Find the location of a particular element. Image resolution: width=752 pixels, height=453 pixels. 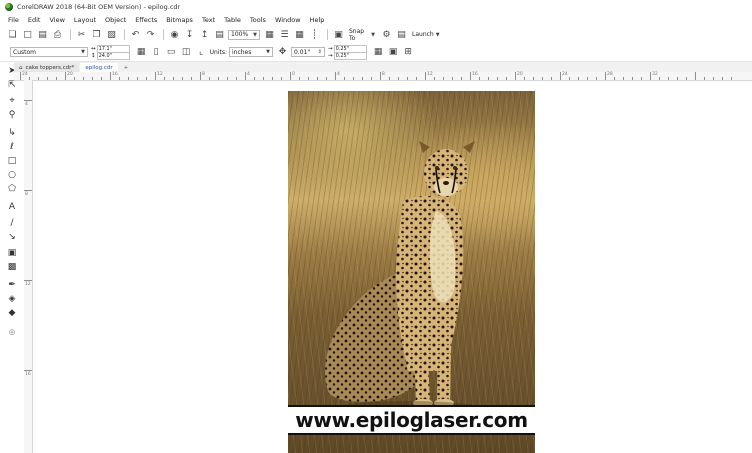

open-document-icon: □ is located at coordinates (27, 34).